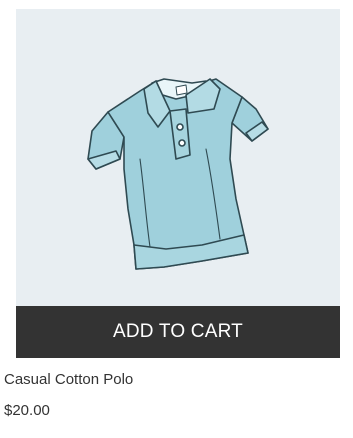 Image resolution: width=353 pixels, height=438 pixels. I want to click on add-to-cart-button: ADD TO CART, so click(178, 332).